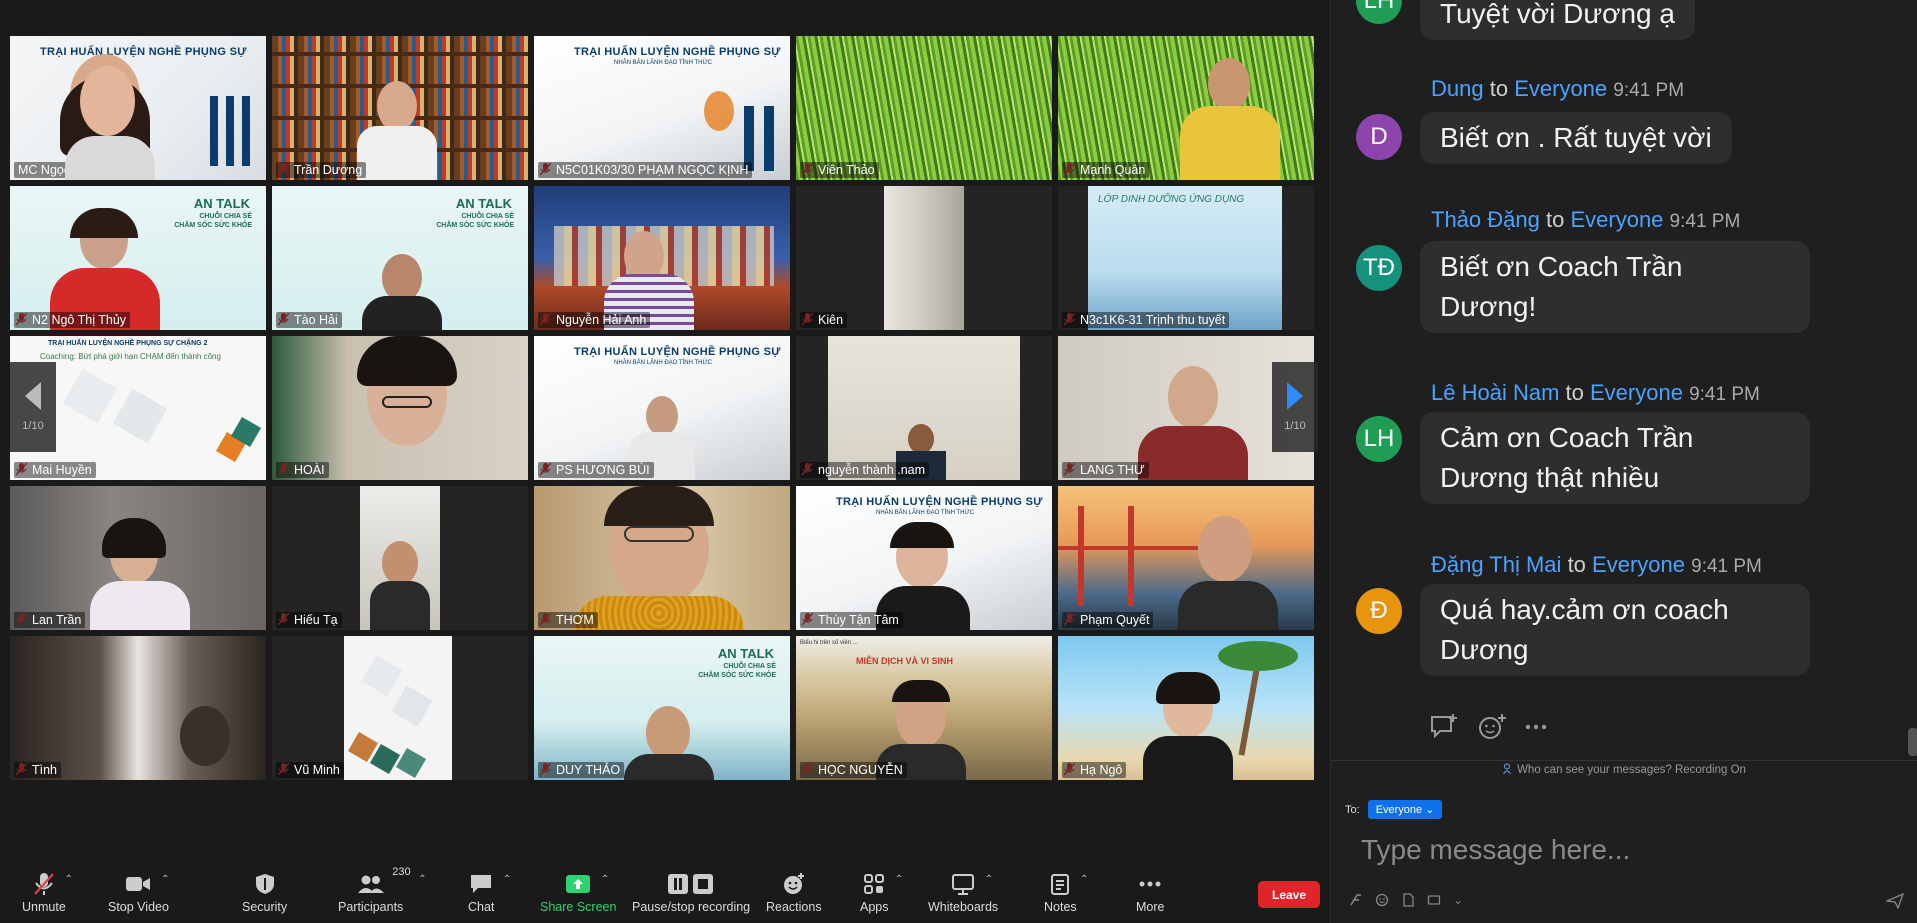  What do you see at coordinates (310, 770) in the screenshot?
I see `participant-name: Vũ Minh` at bounding box center [310, 770].